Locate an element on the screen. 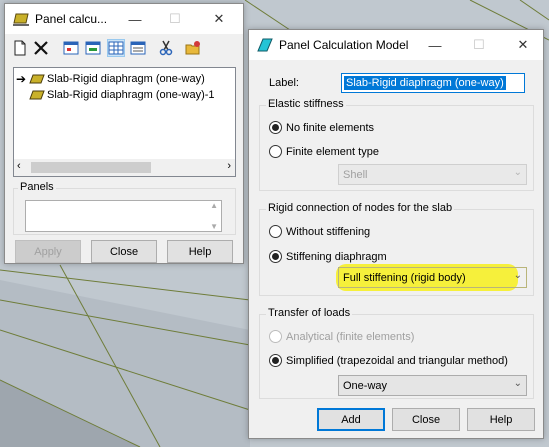 The width and height of the screenshot is (549, 447). option-label: Analytical (finite elements) is located at coordinates (350, 336).